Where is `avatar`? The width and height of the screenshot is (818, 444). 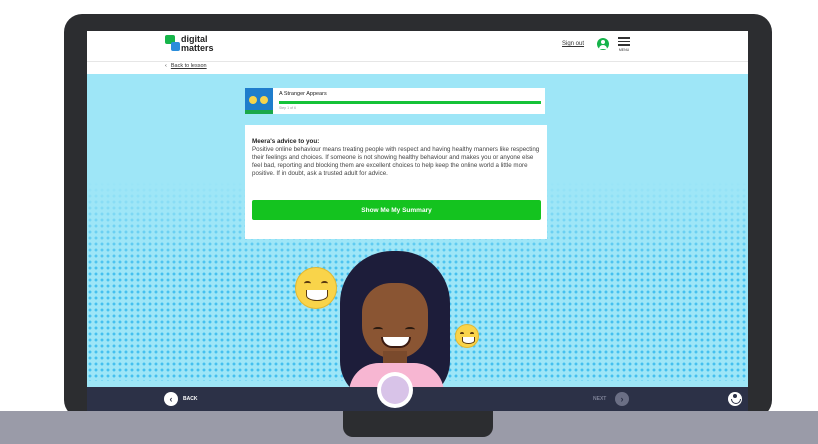 avatar is located at coordinates (395, 390).